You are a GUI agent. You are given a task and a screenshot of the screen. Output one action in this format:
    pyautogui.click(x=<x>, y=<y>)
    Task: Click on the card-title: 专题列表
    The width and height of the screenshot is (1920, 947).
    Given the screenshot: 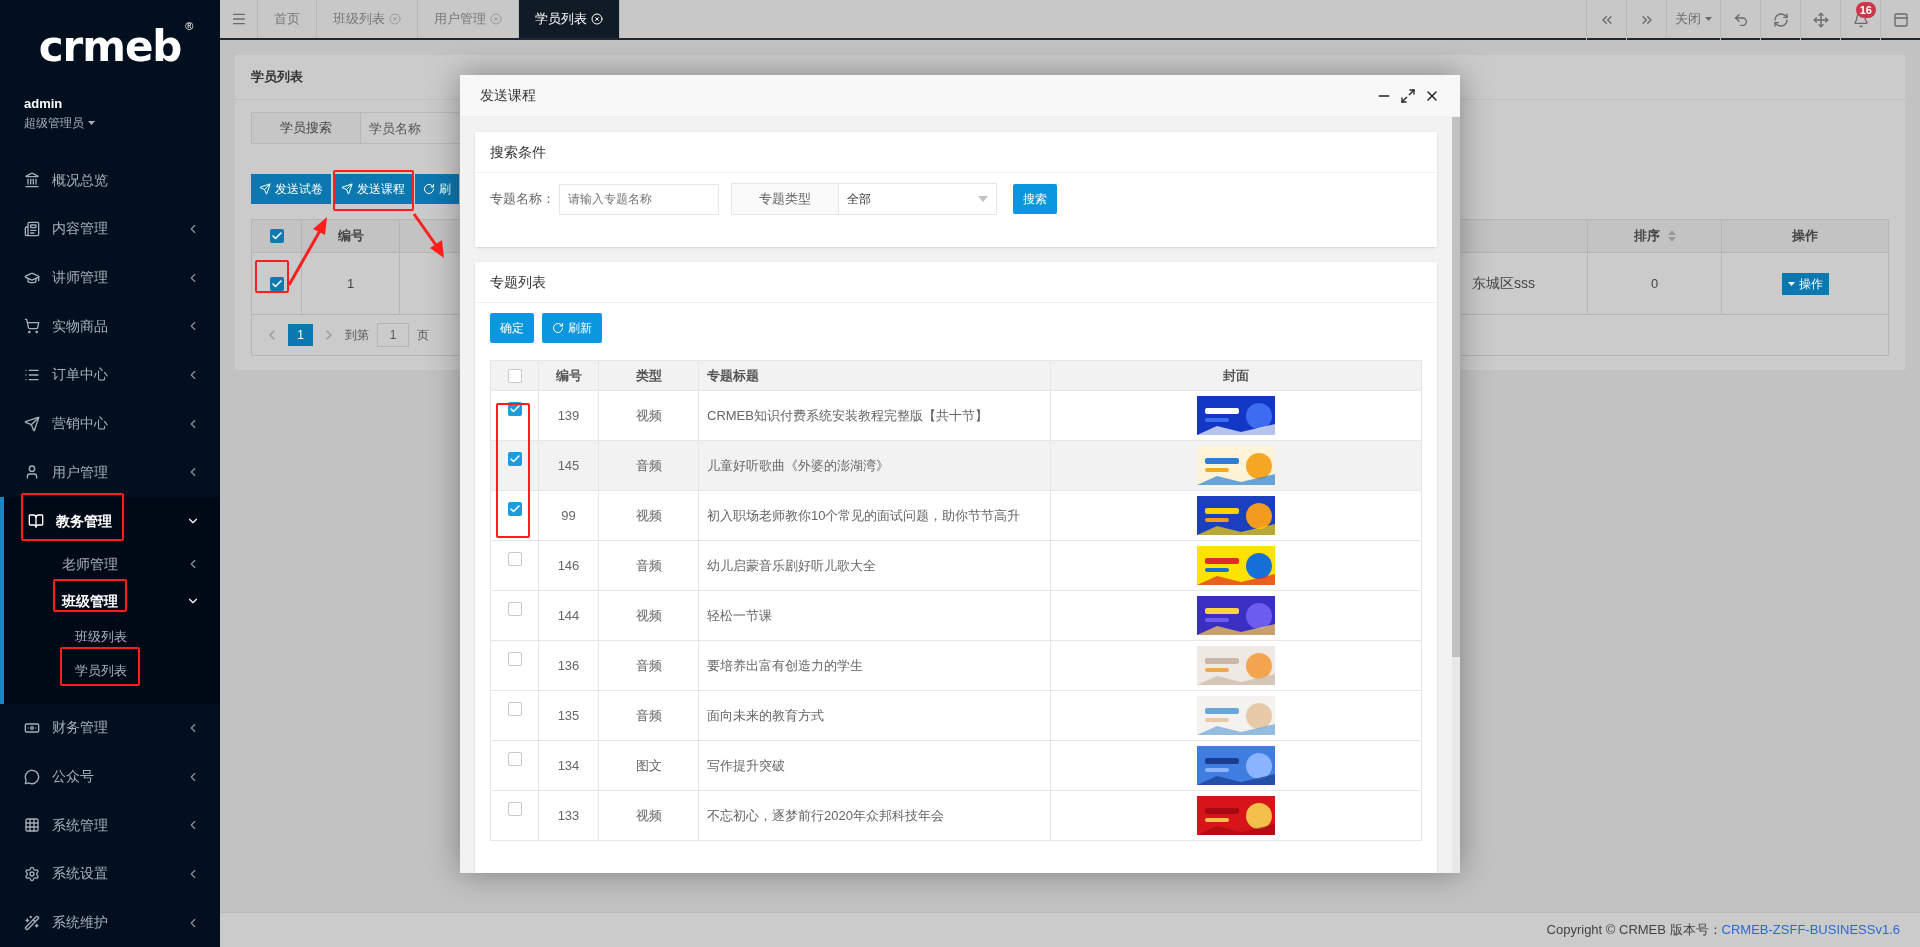 What is the action you would take?
    pyautogui.click(x=518, y=282)
    